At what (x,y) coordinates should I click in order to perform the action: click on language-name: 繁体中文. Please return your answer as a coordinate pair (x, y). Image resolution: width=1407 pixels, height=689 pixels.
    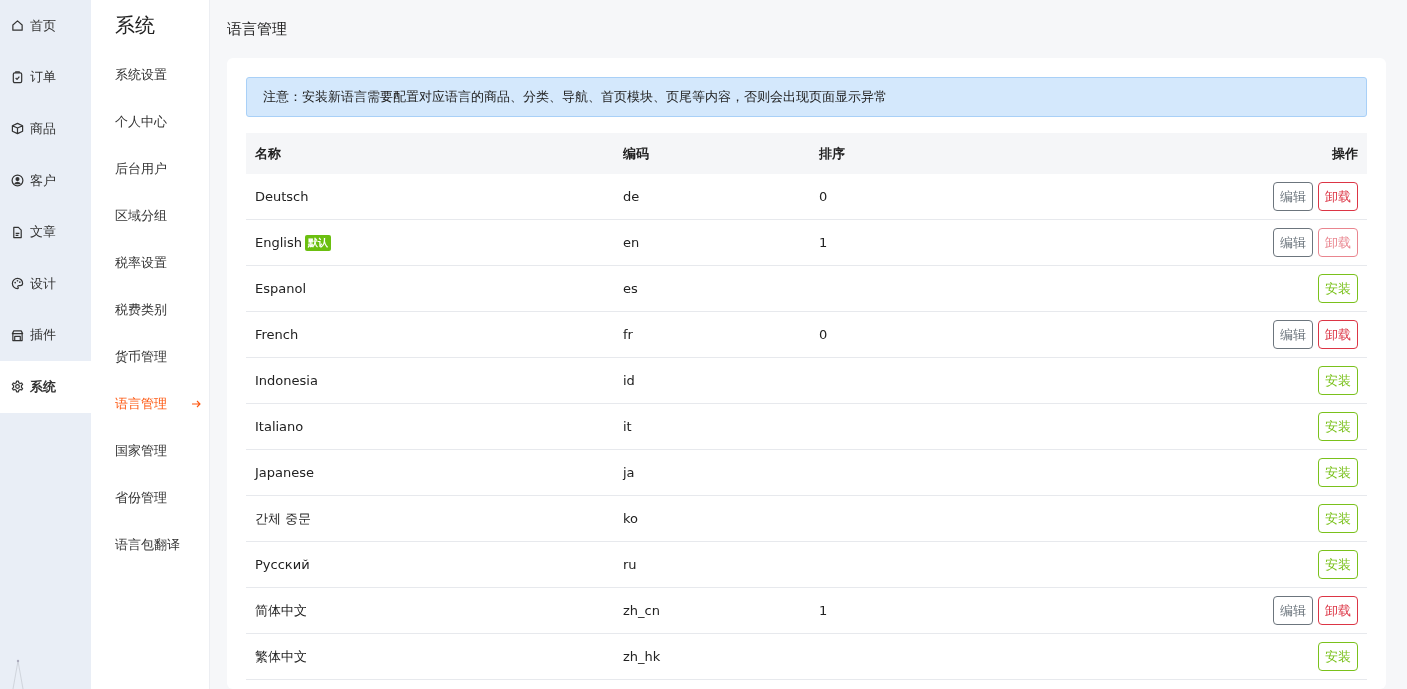
    Looking at the image, I should click on (281, 656).